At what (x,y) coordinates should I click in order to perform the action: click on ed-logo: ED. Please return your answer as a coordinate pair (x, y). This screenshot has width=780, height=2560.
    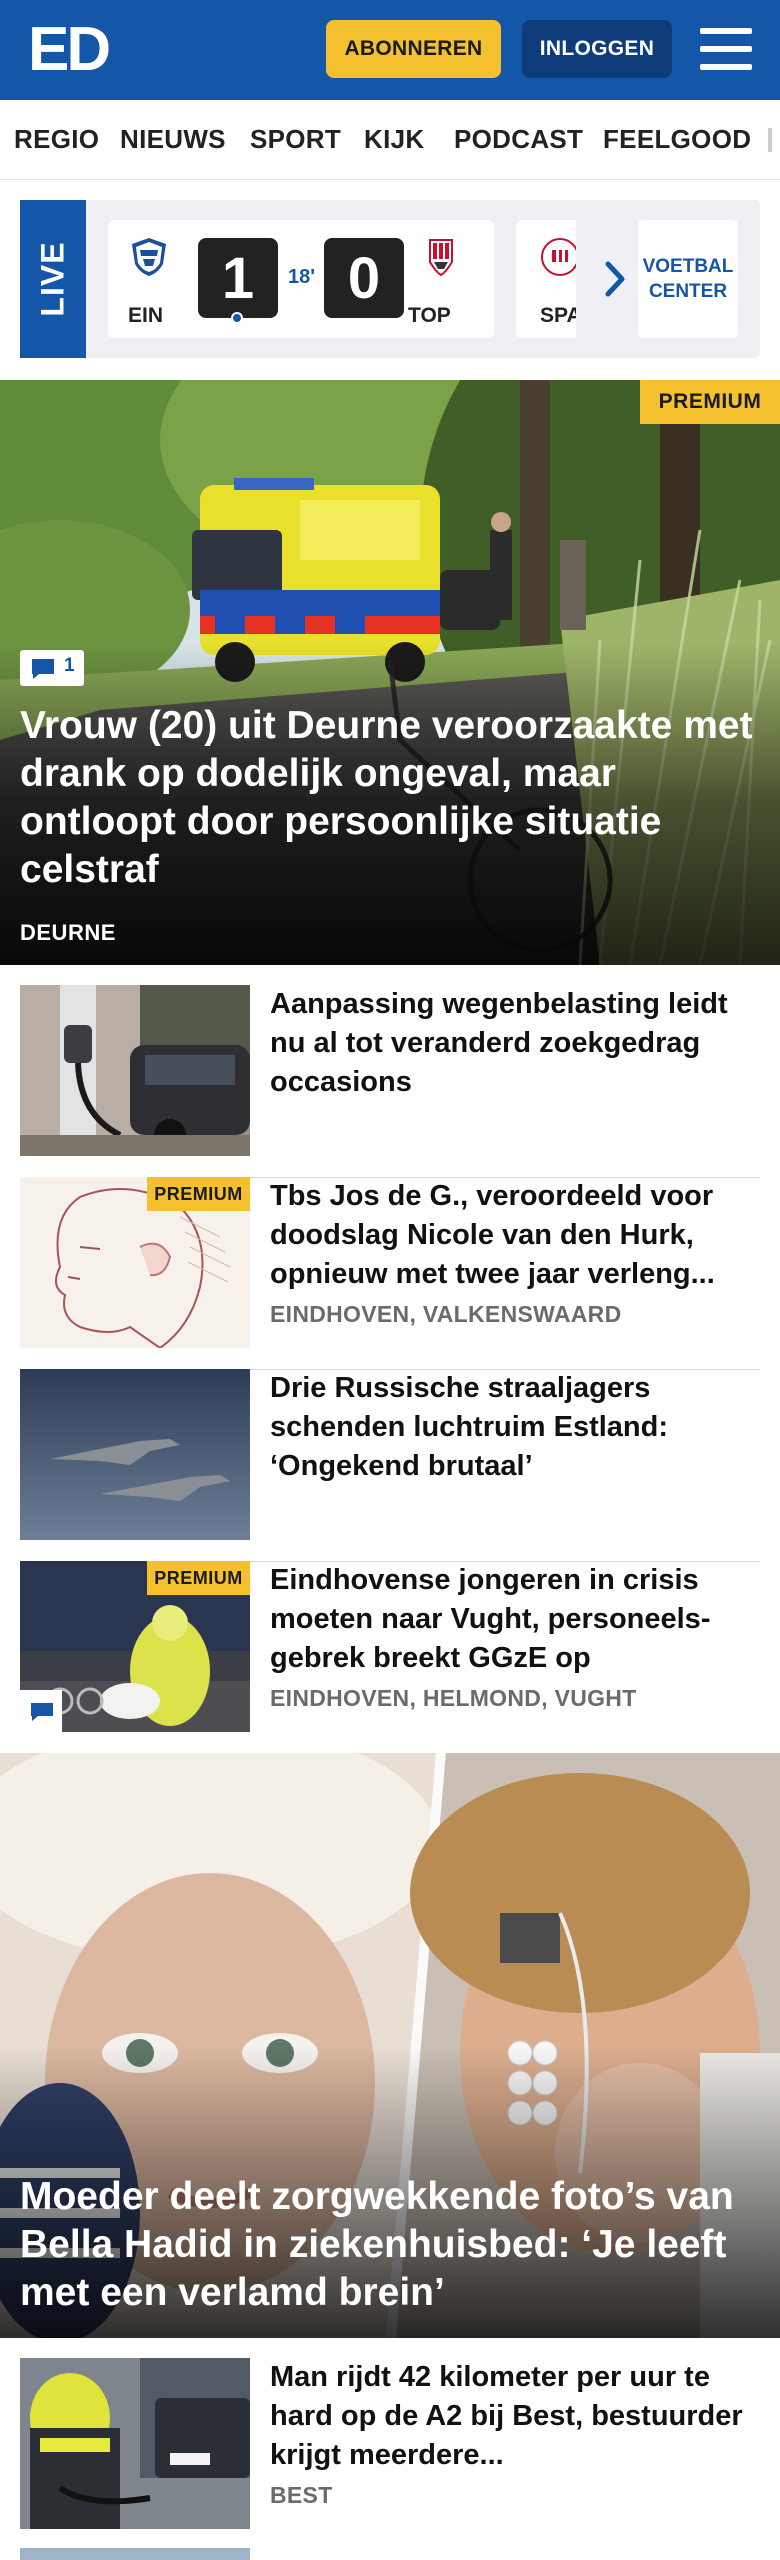
    Looking at the image, I should click on (73, 50).